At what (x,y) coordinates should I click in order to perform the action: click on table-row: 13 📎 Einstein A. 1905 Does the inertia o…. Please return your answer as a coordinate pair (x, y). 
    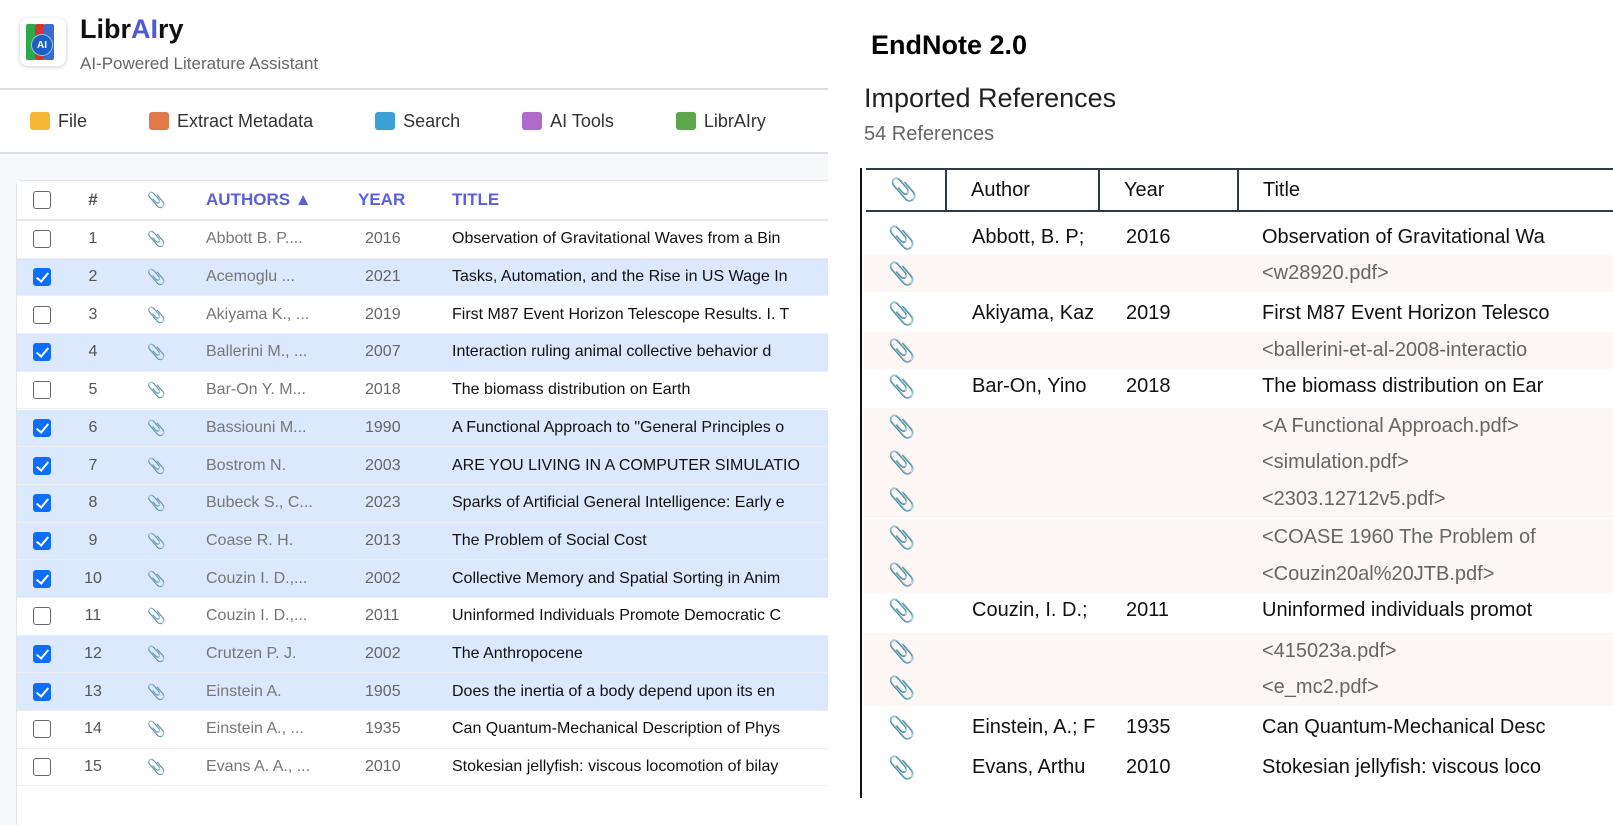
    Looking at the image, I should click on (422, 692).